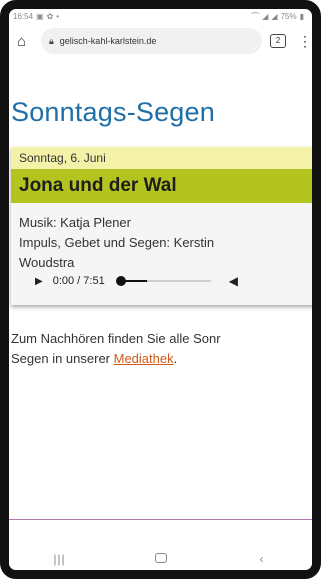  I want to click on gallery-notification-icon: ▣, so click(40, 16).